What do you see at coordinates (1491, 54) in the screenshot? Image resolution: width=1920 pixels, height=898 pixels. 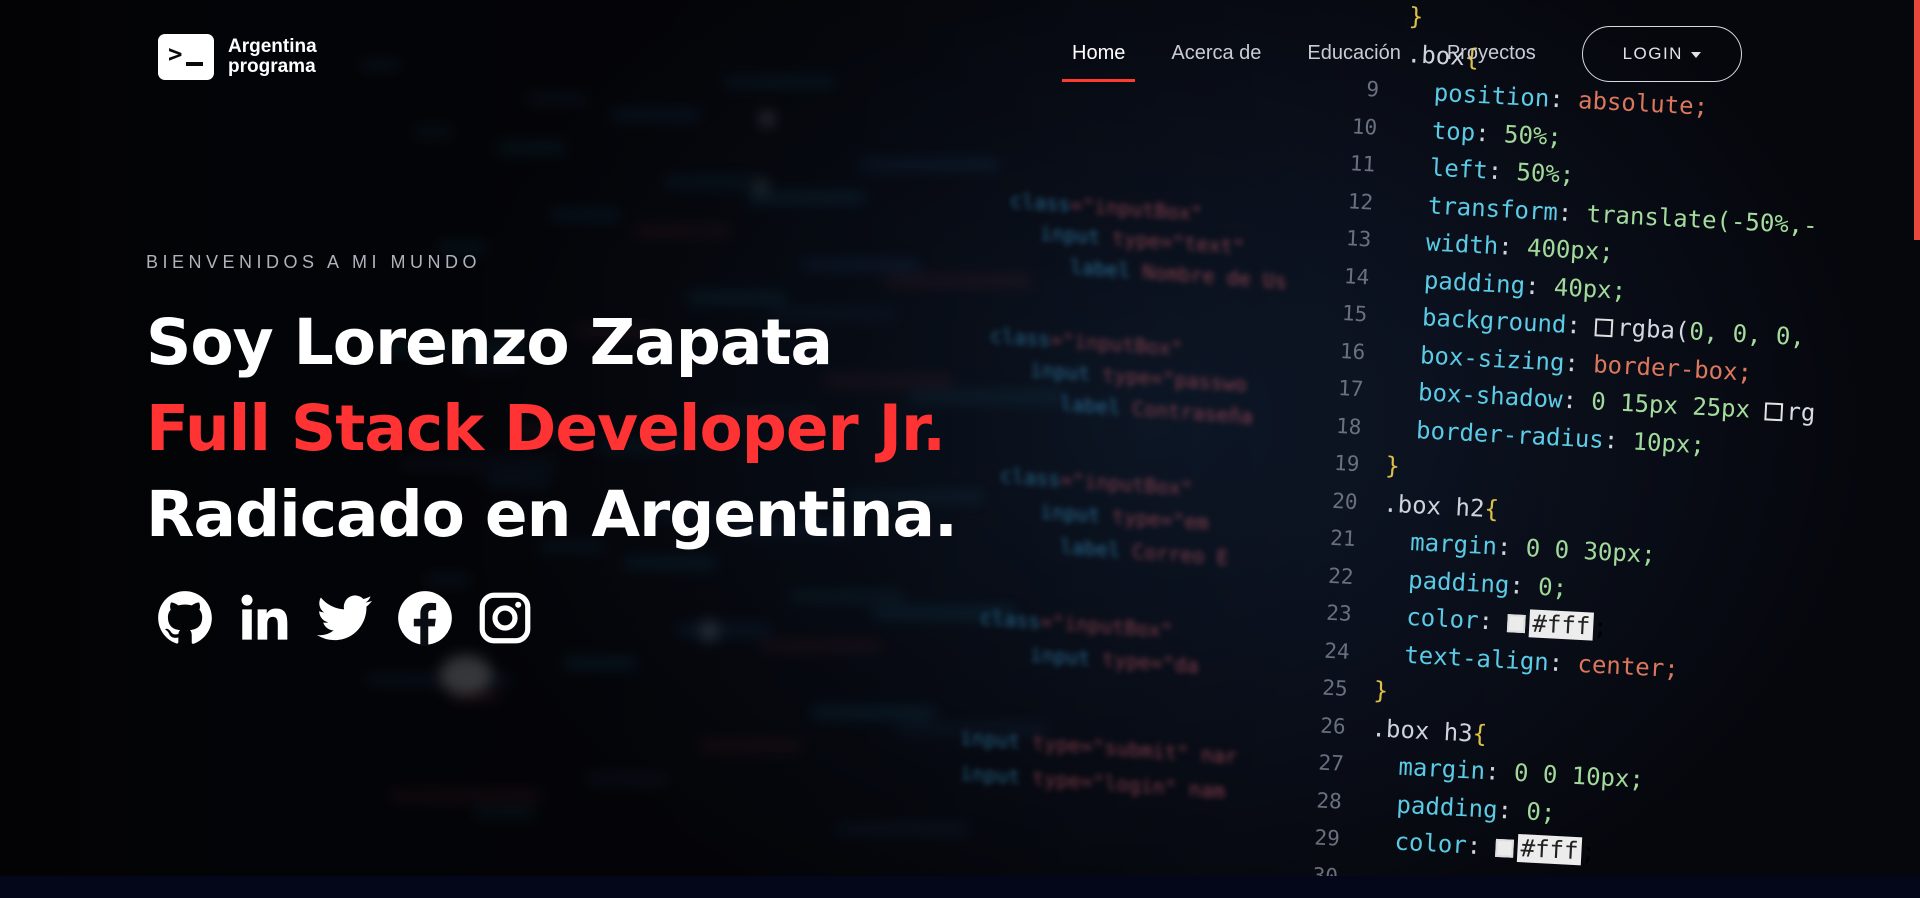 I see `nav-item-proyectos: Proyectos` at bounding box center [1491, 54].